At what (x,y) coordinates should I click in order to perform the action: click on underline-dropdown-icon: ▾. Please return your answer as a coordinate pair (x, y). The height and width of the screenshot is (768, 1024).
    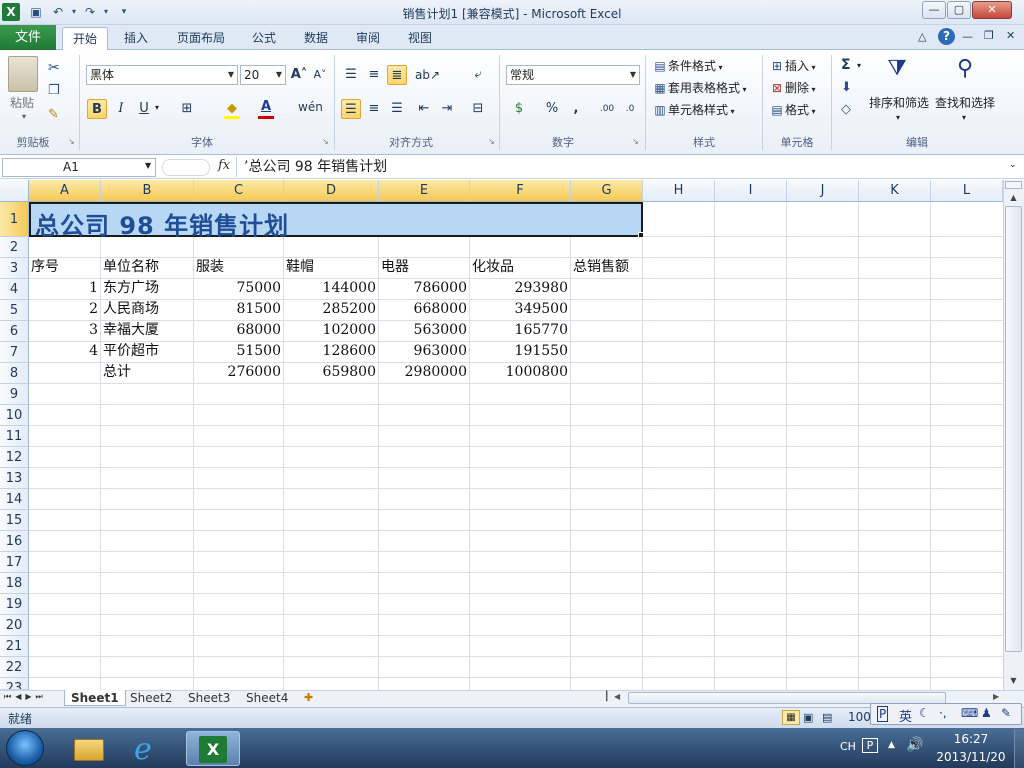
    Looking at the image, I should click on (157, 107).